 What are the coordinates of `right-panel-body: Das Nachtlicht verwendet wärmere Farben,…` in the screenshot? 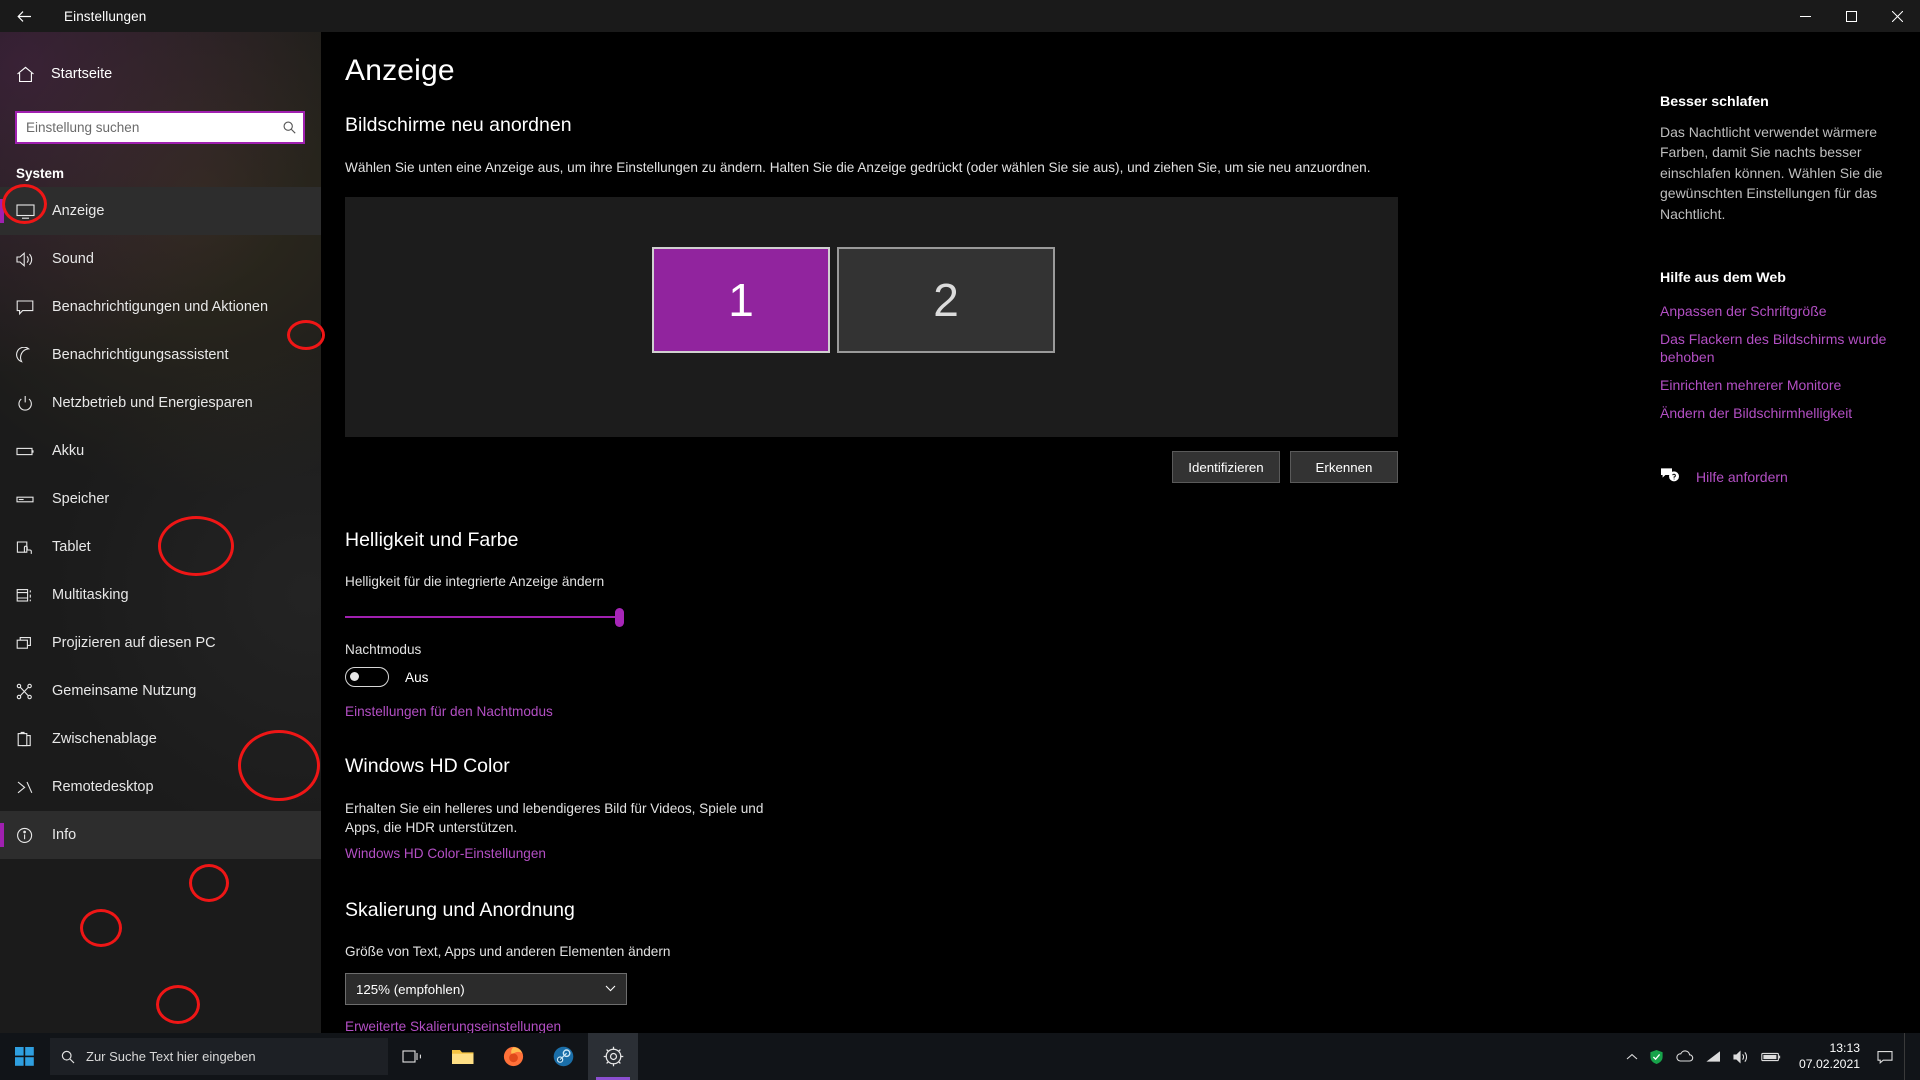 It's located at (1771, 173).